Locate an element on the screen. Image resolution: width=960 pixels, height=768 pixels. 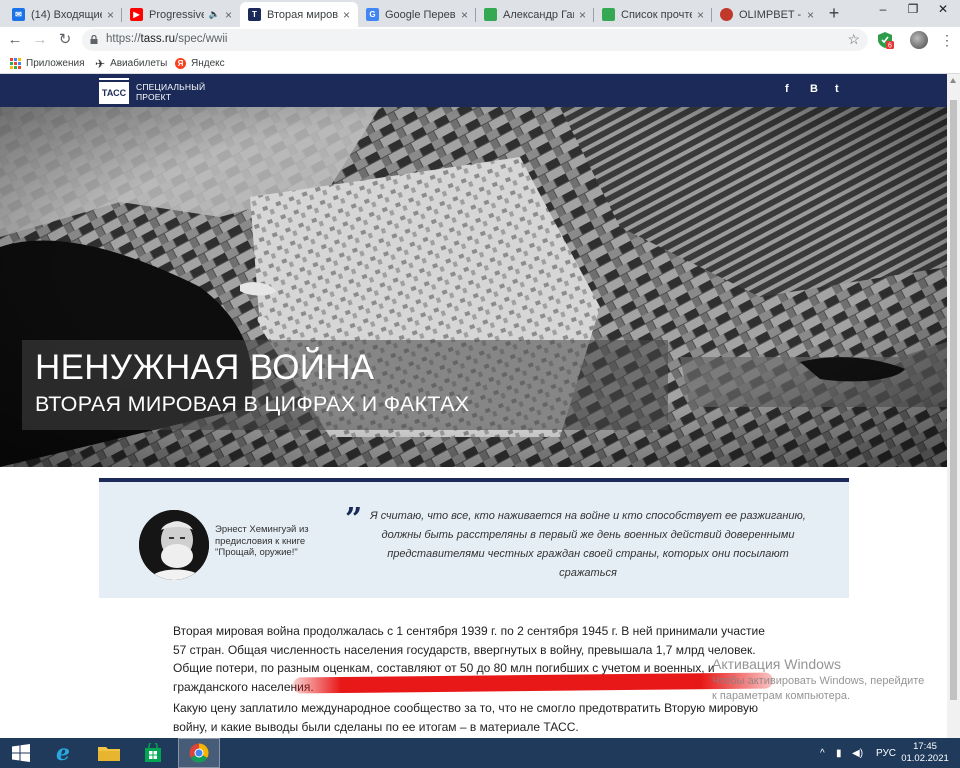
site-header: ТАСС СПЕЦИАЛЬНЫЙ ПРОЕКТ f В t is located at coordinates (473, 90).